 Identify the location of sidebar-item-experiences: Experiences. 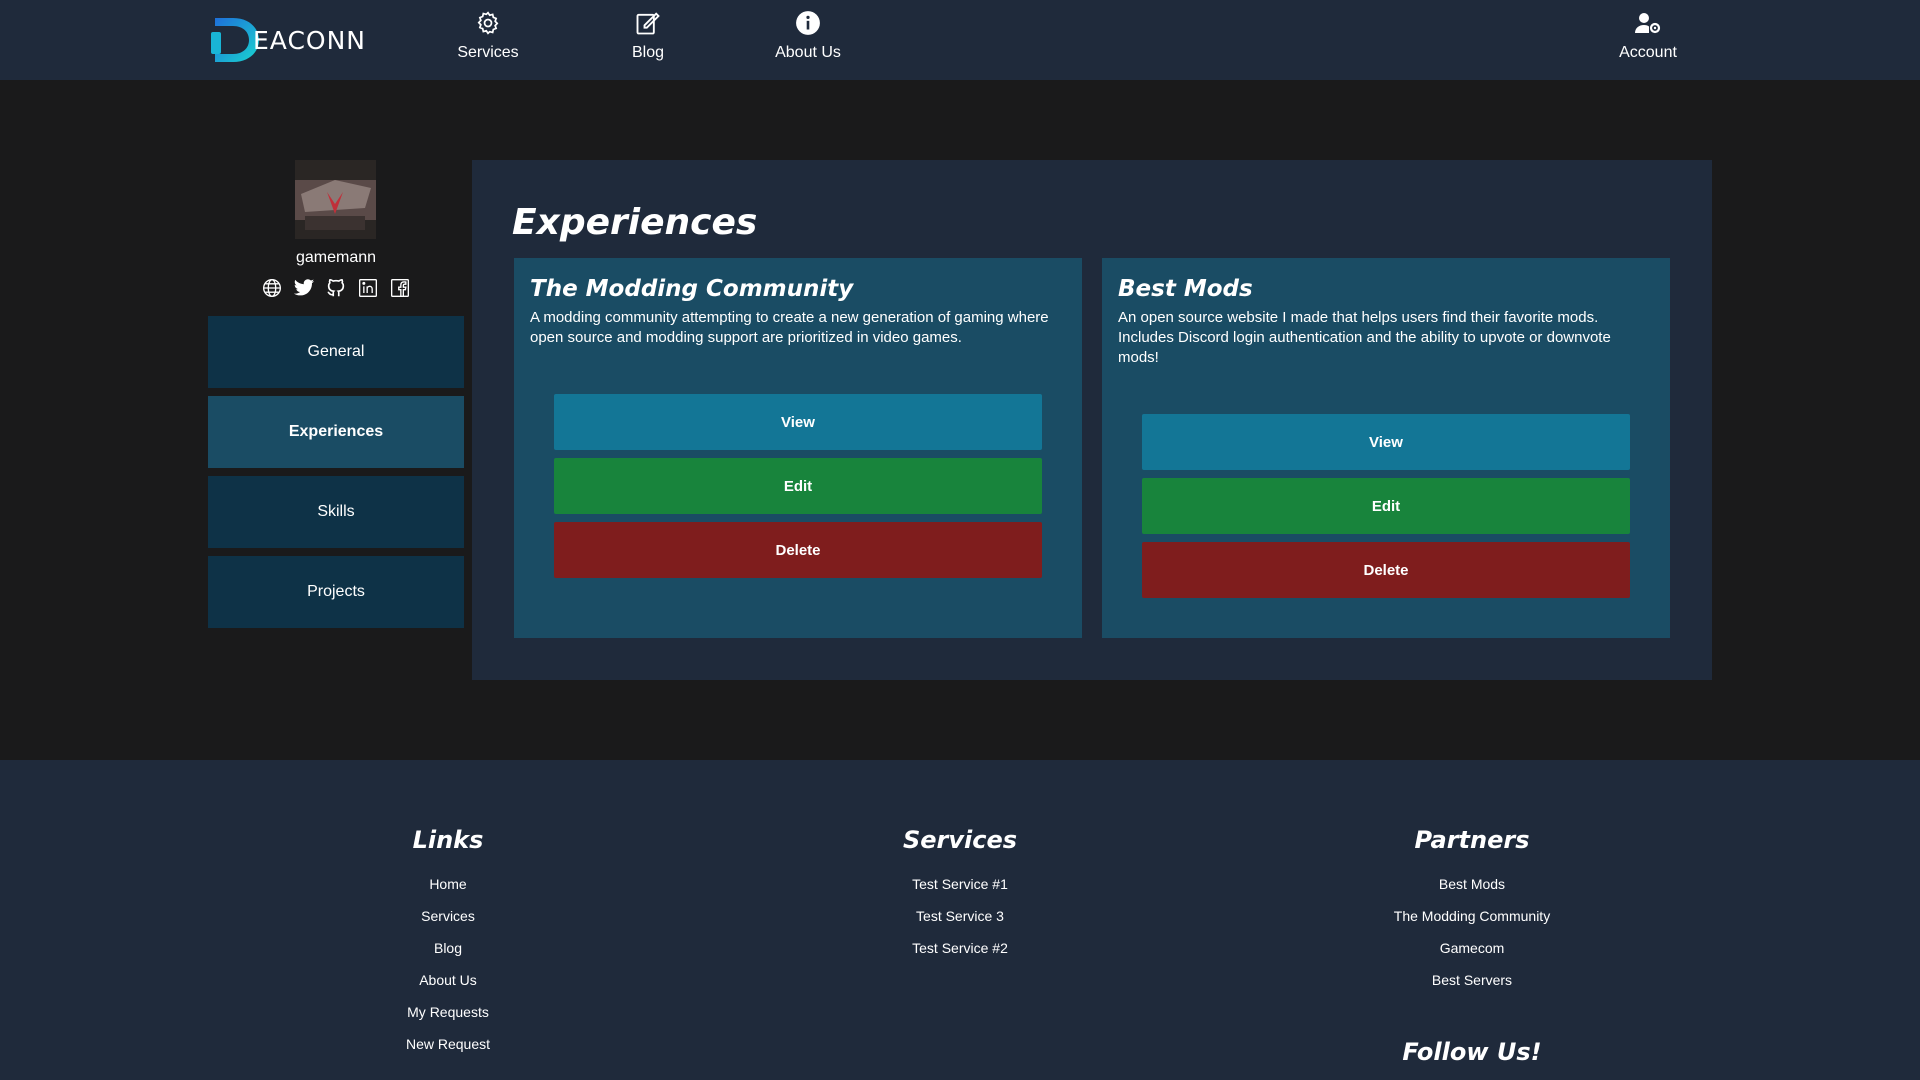
(336, 432).